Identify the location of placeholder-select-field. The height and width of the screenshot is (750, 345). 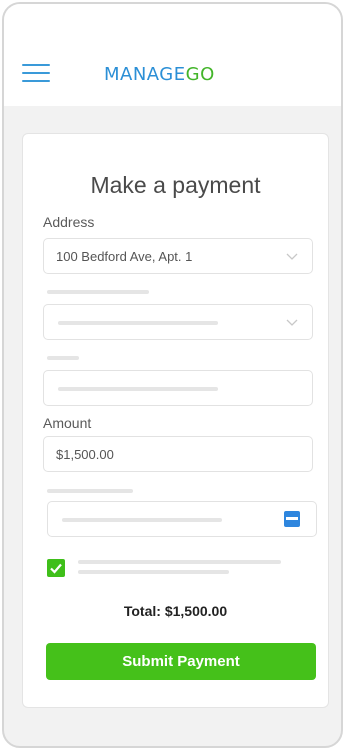
(178, 322).